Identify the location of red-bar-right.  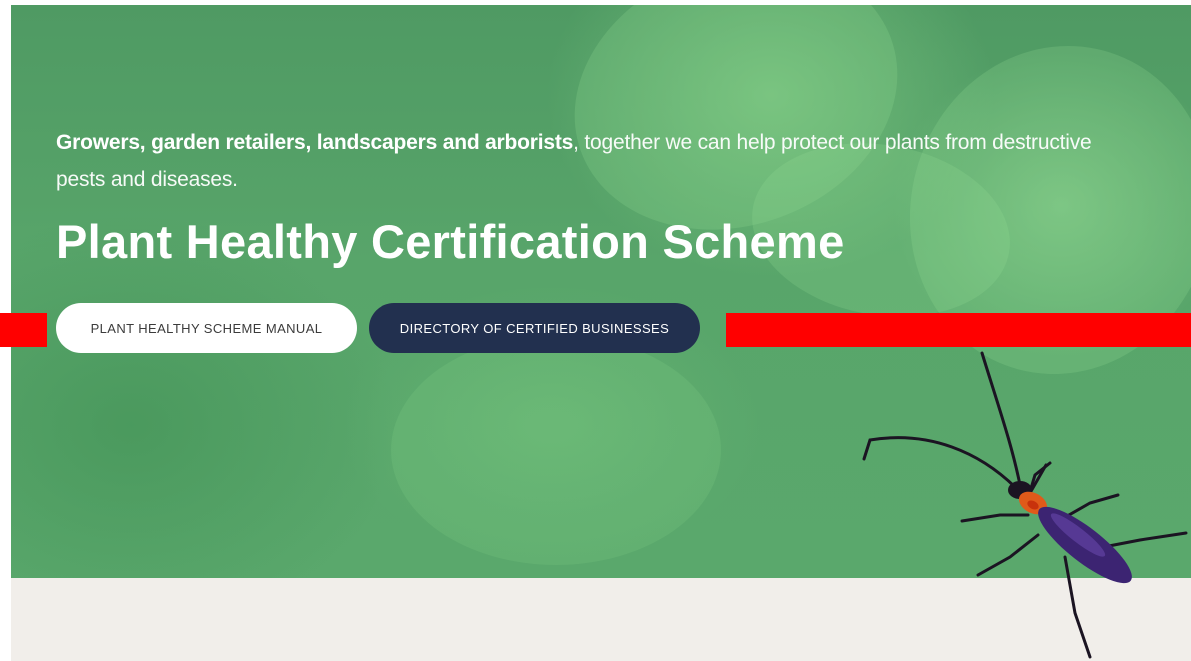
(958, 330).